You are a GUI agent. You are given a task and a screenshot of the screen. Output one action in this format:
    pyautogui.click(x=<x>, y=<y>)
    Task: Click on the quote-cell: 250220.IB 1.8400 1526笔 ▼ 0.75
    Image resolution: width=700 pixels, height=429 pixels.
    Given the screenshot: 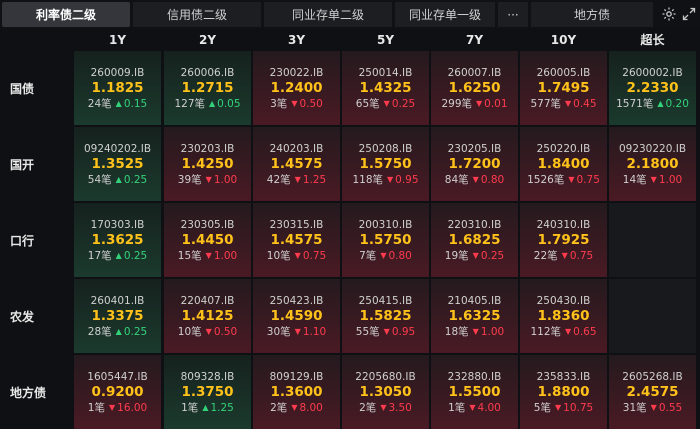 What is the action you would take?
    pyautogui.click(x=563, y=164)
    